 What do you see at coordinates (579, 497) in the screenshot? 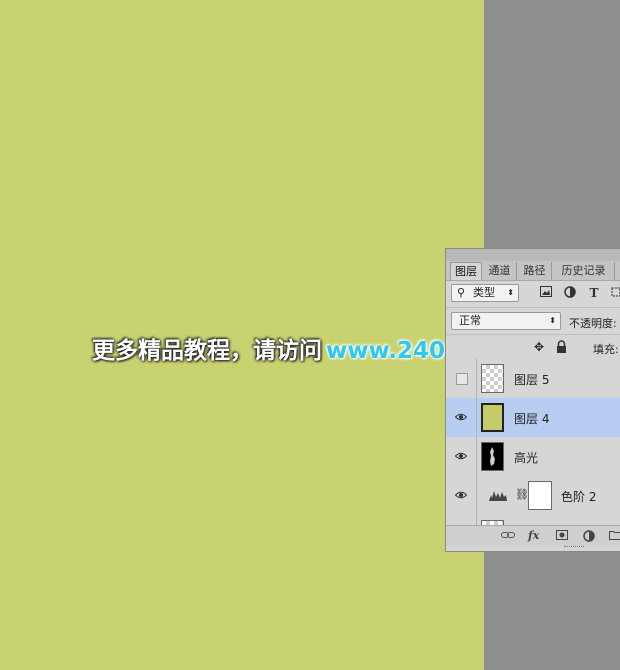
I see `layer-name: 色阶 2` at bounding box center [579, 497].